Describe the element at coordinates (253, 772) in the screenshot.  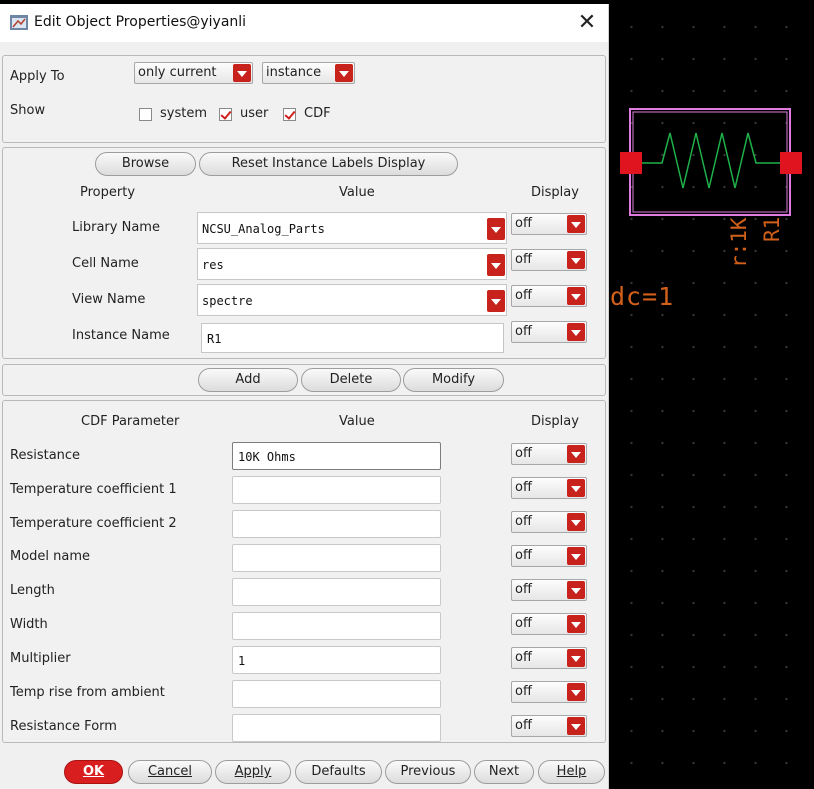
I see `apply-button: Apply` at that location.